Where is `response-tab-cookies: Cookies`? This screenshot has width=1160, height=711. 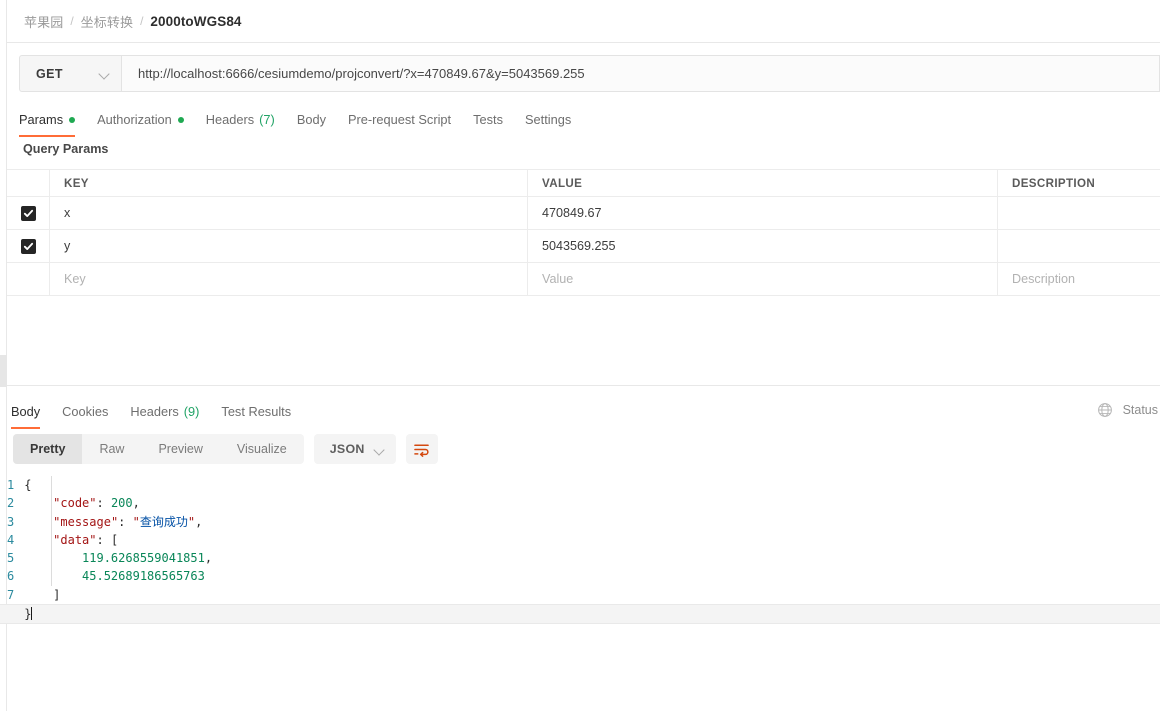
response-tab-cookies: Cookies is located at coordinates (85, 411).